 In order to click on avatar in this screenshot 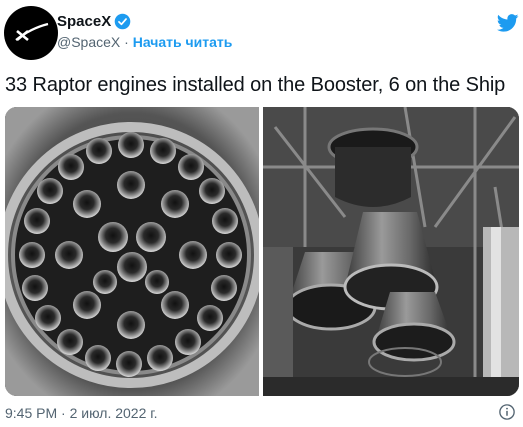, I will do `click(31, 33)`.